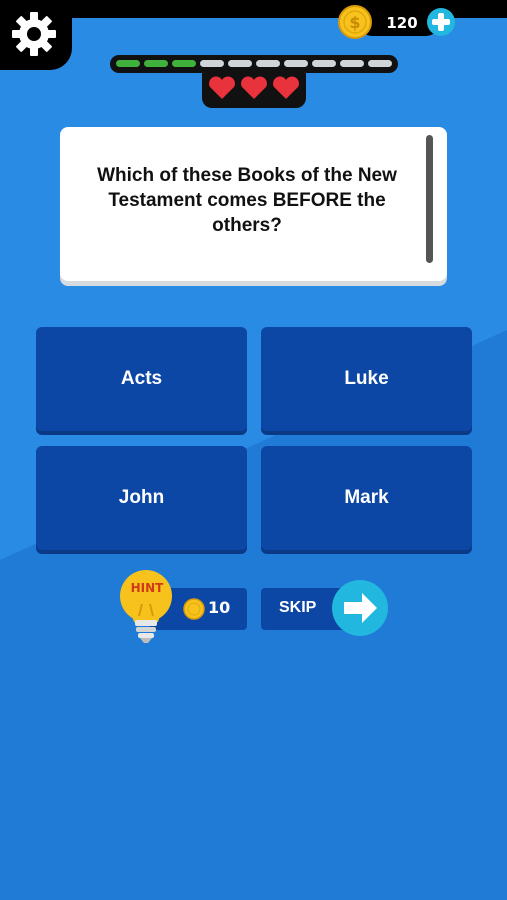 The height and width of the screenshot is (900, 507). What do you see at coordinates (366, 498) in the screenshot?
I see `answer-button-4: Mark` at bounding box center [366, 498].